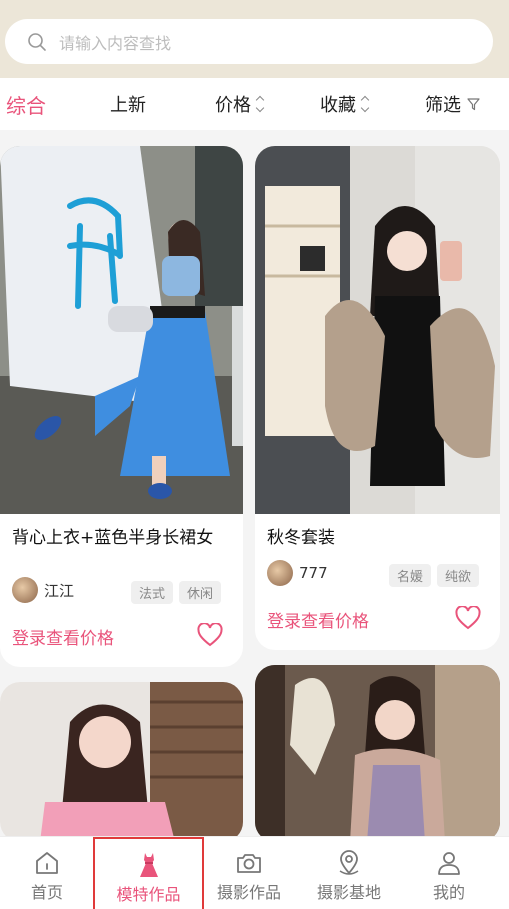 The image size is (509, 909). Describe the element at coordinates (448, 892) in the screenshot. I see `tab-mine-label: 我的` at that location.